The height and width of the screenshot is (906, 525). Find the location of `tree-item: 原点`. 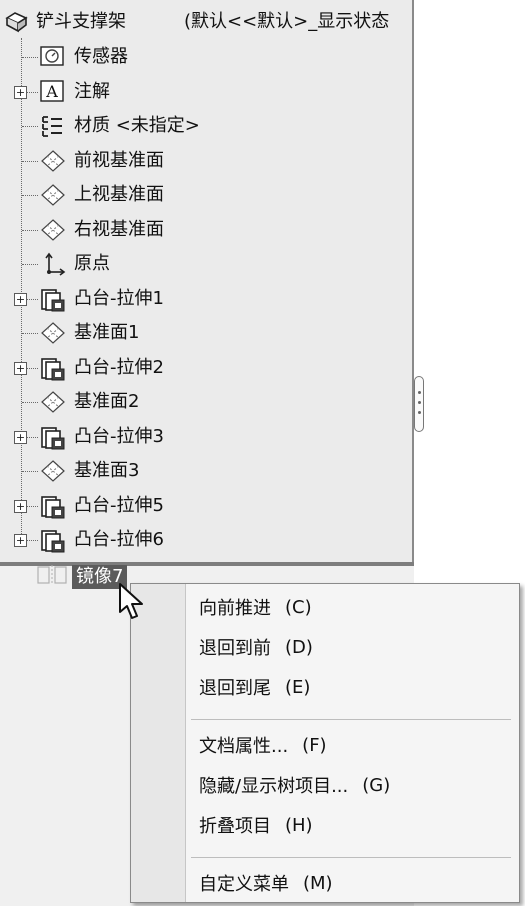

tree-item: 原点 is located at coordinates (206, 264).